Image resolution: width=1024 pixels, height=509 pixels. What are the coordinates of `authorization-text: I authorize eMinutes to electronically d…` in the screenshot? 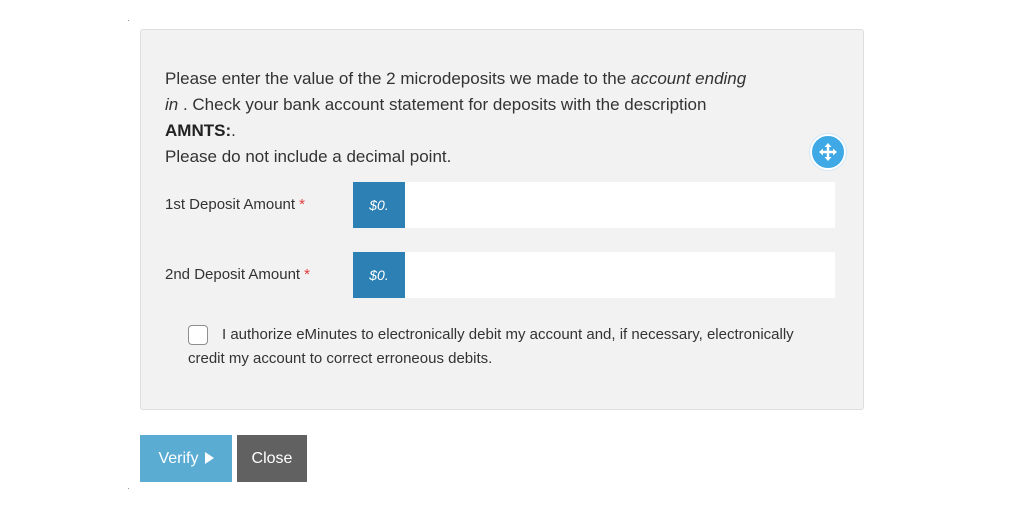 It's located at (491, 346).